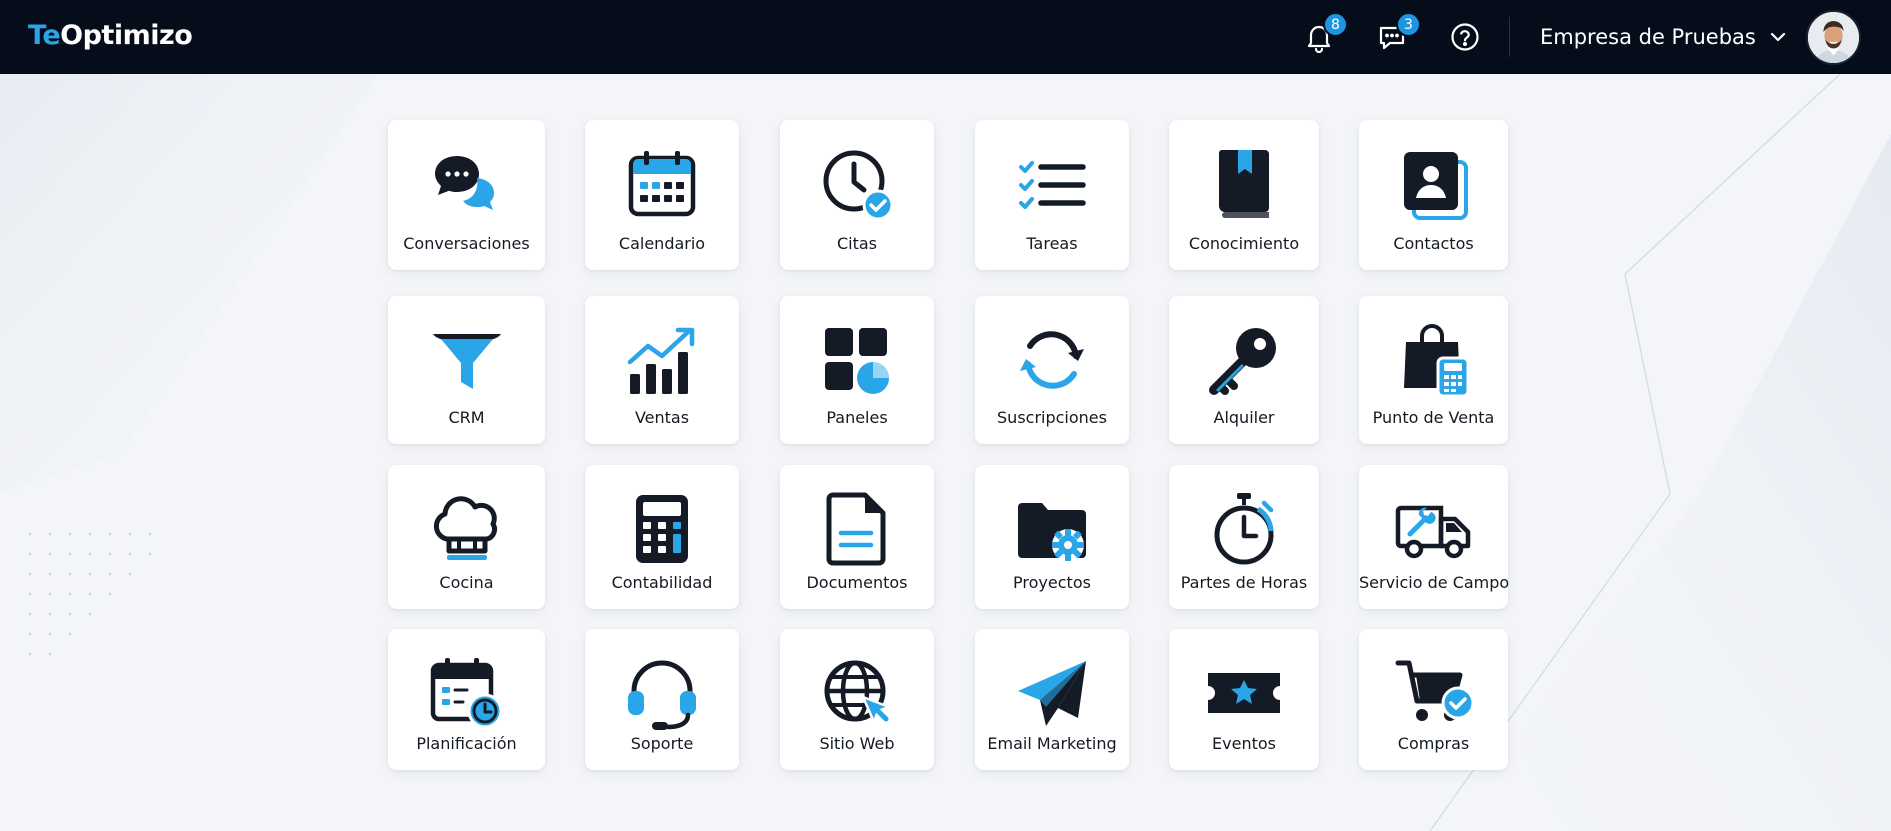  What do you see at coordinates (1052, 243) in the screenshot?
I see `app-tile-label: Tareas` at bounding box center [1052, 243].